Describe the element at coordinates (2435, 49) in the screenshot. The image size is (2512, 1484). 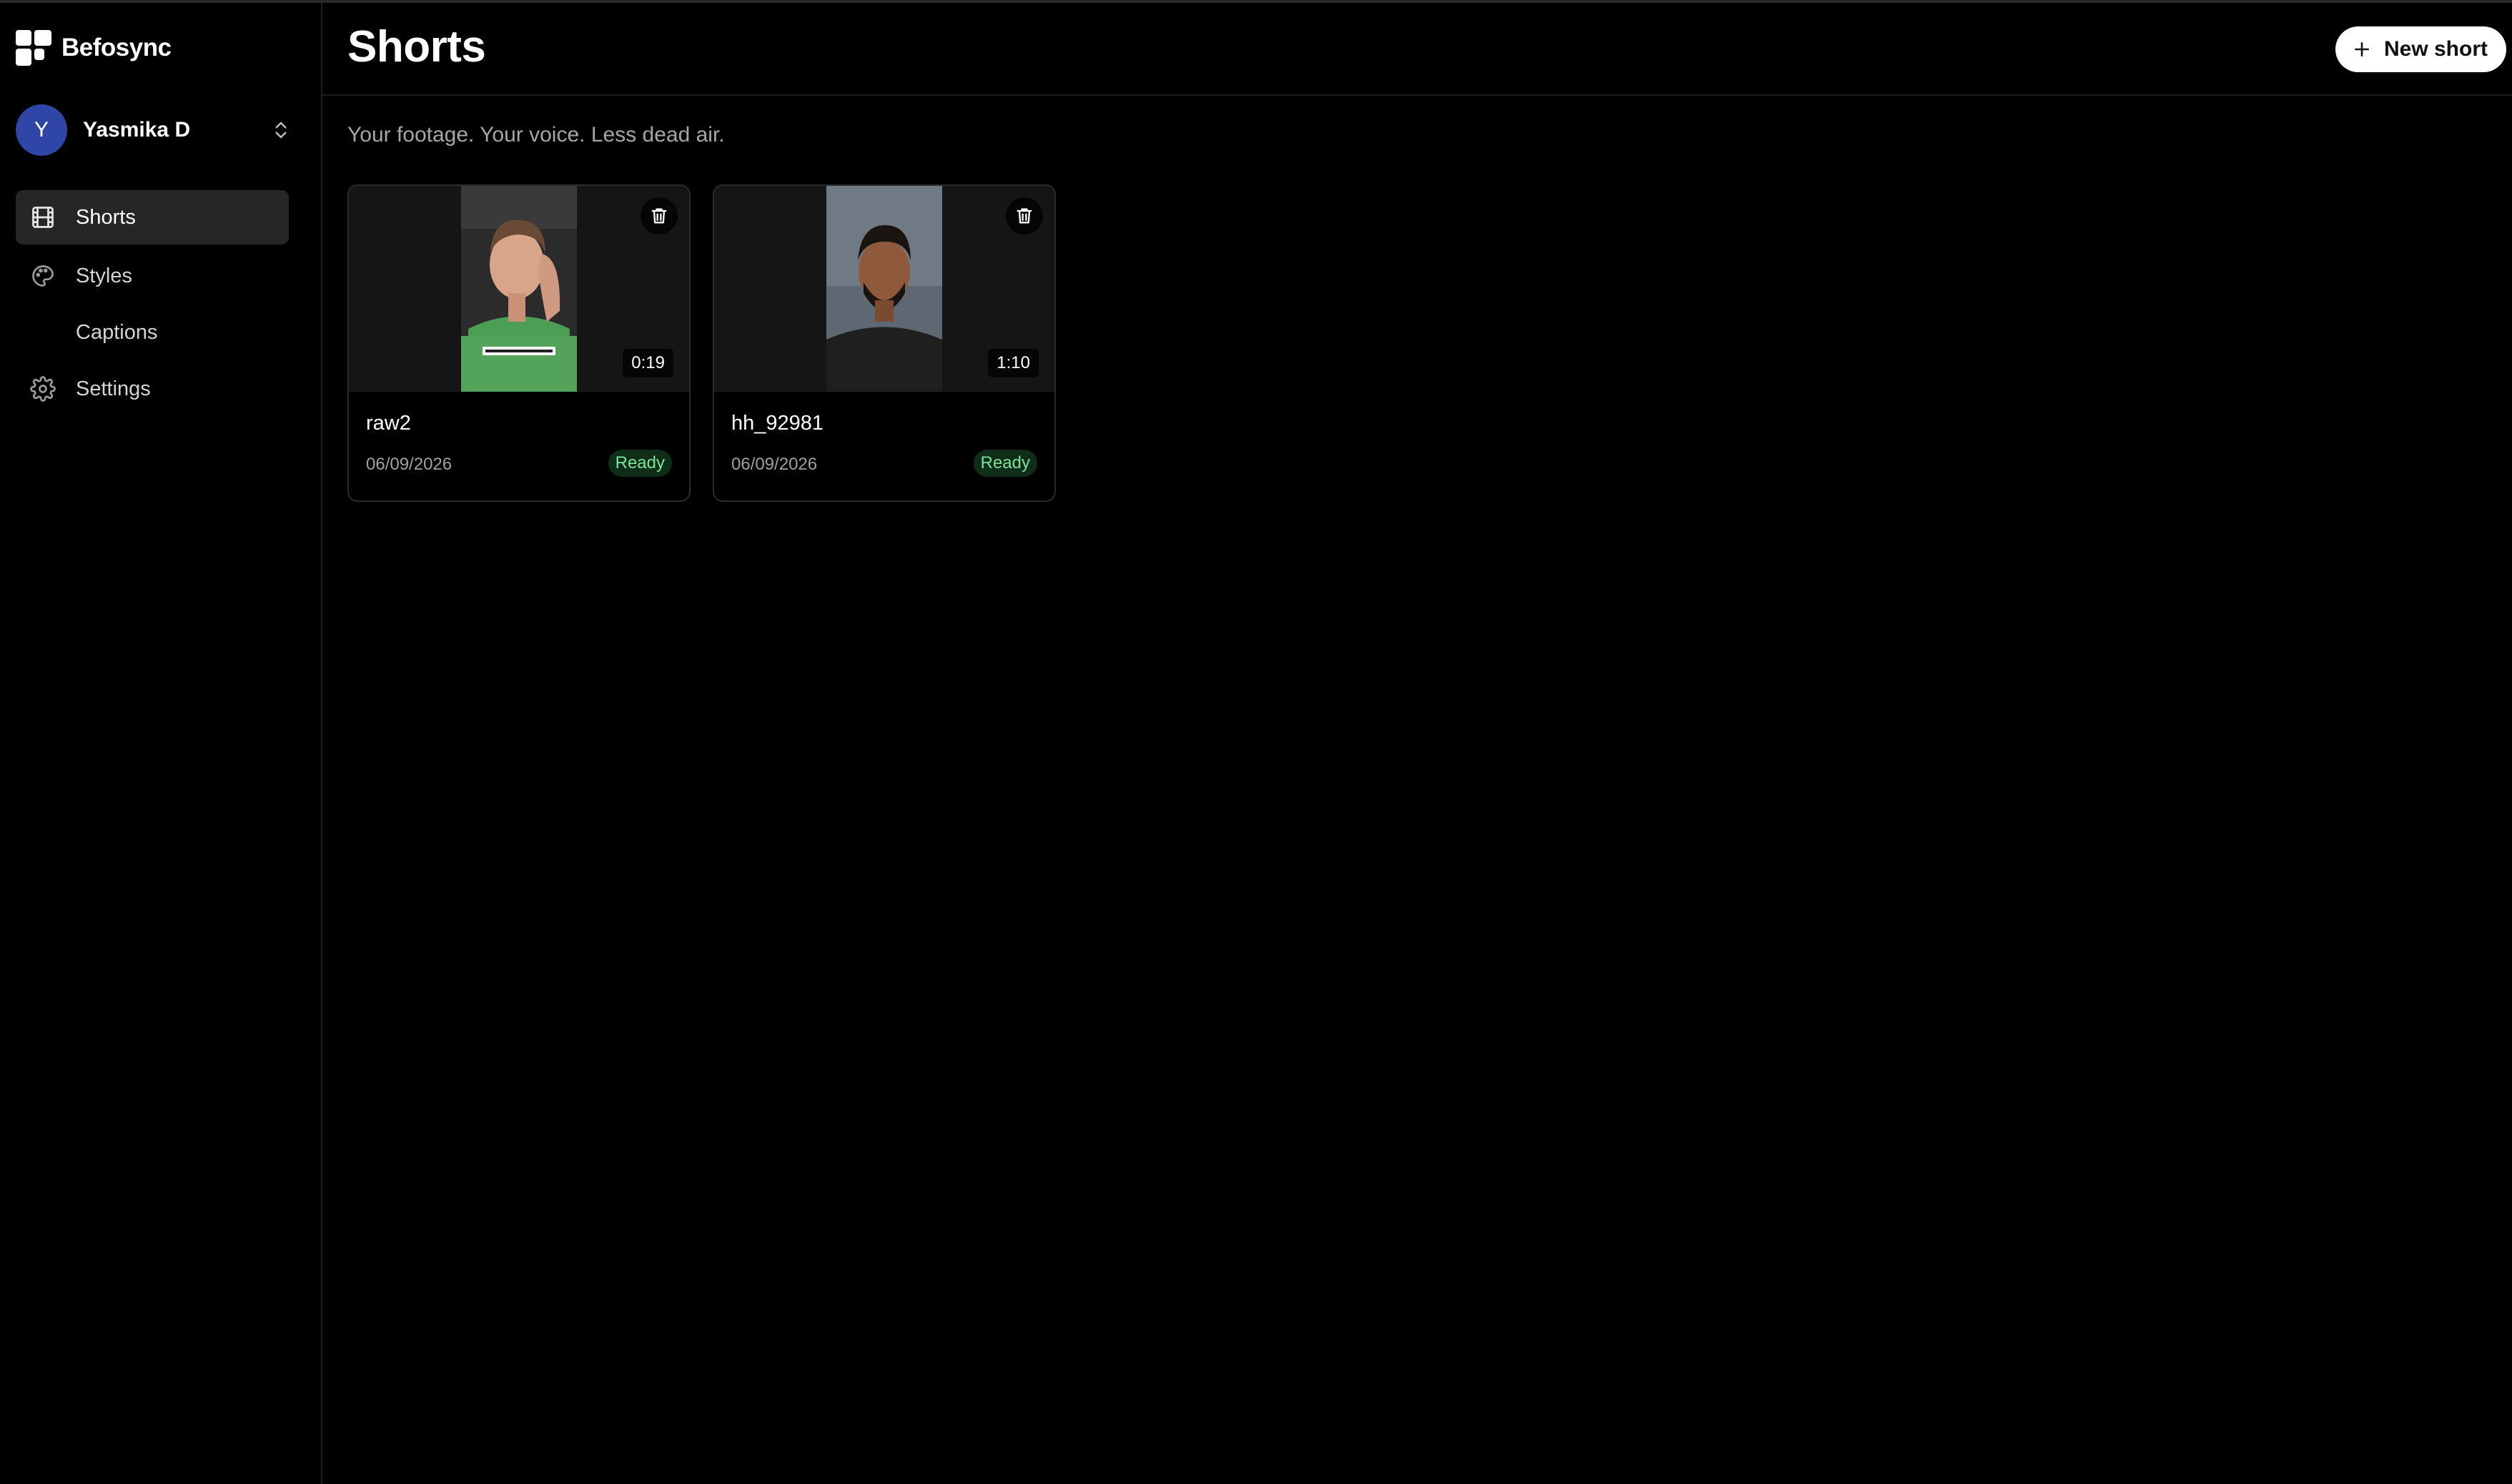
I see `new-short-label: New short` at that location.